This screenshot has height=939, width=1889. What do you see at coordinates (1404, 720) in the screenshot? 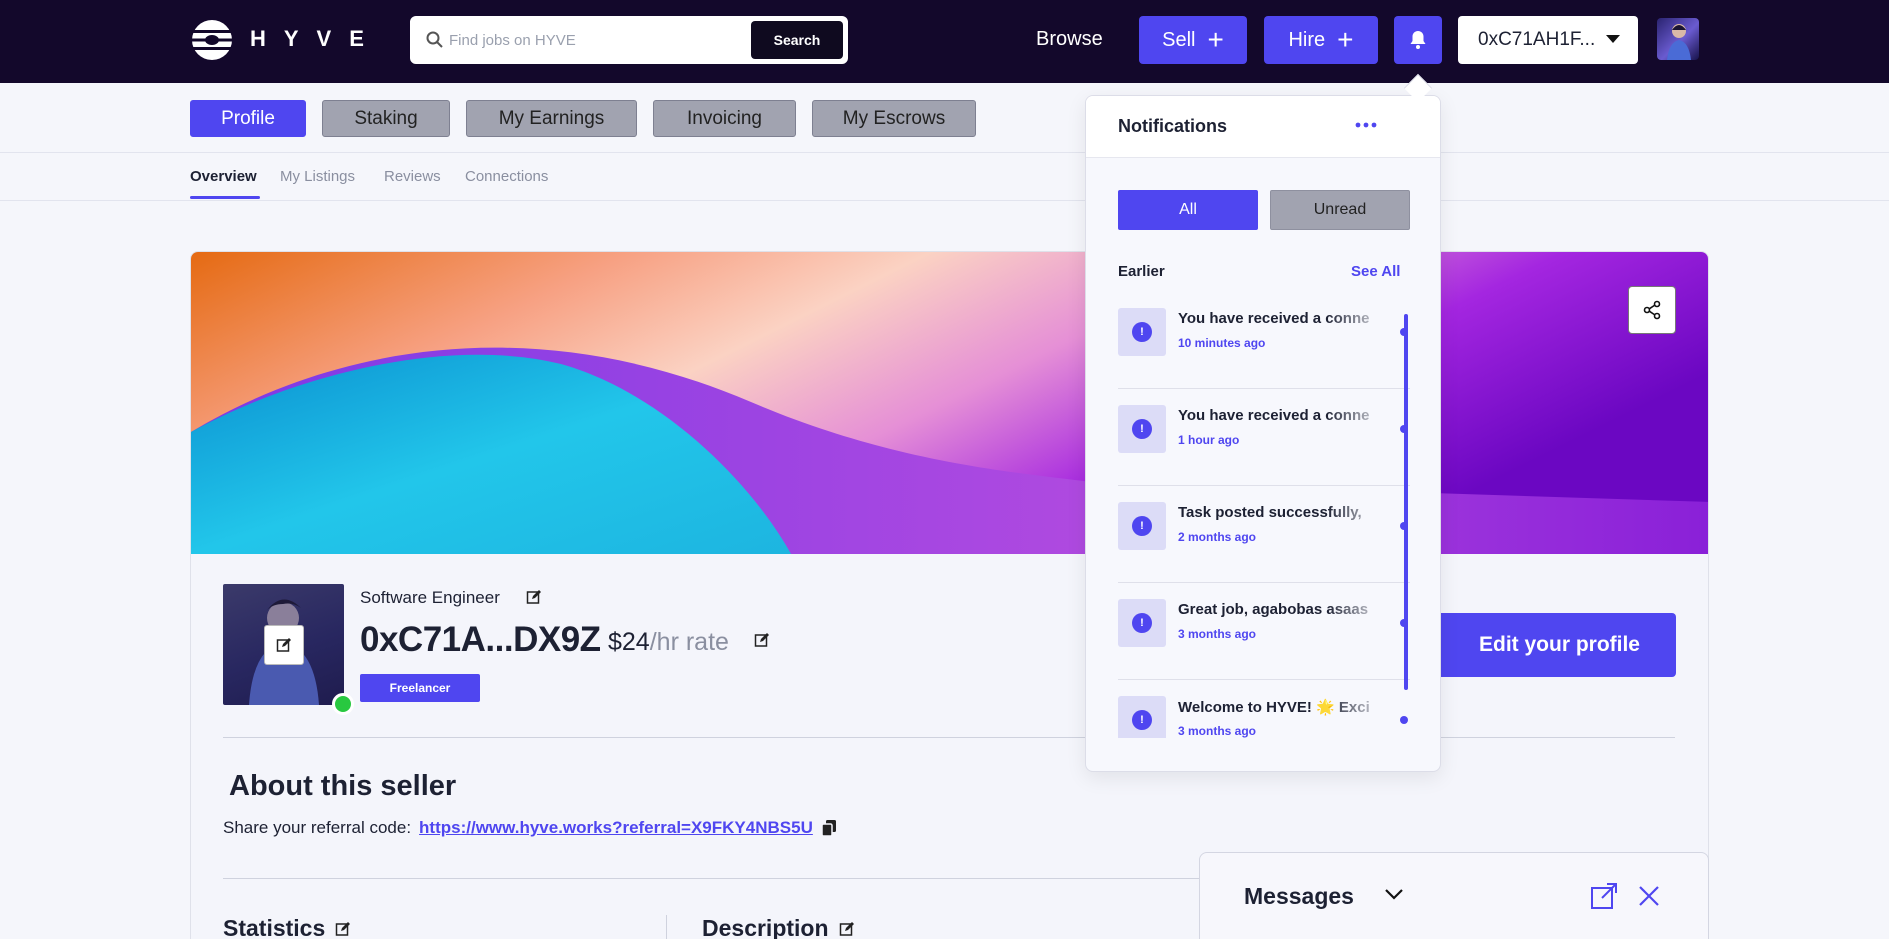
I see `unread-dot` at bounding box center [1404, 720].